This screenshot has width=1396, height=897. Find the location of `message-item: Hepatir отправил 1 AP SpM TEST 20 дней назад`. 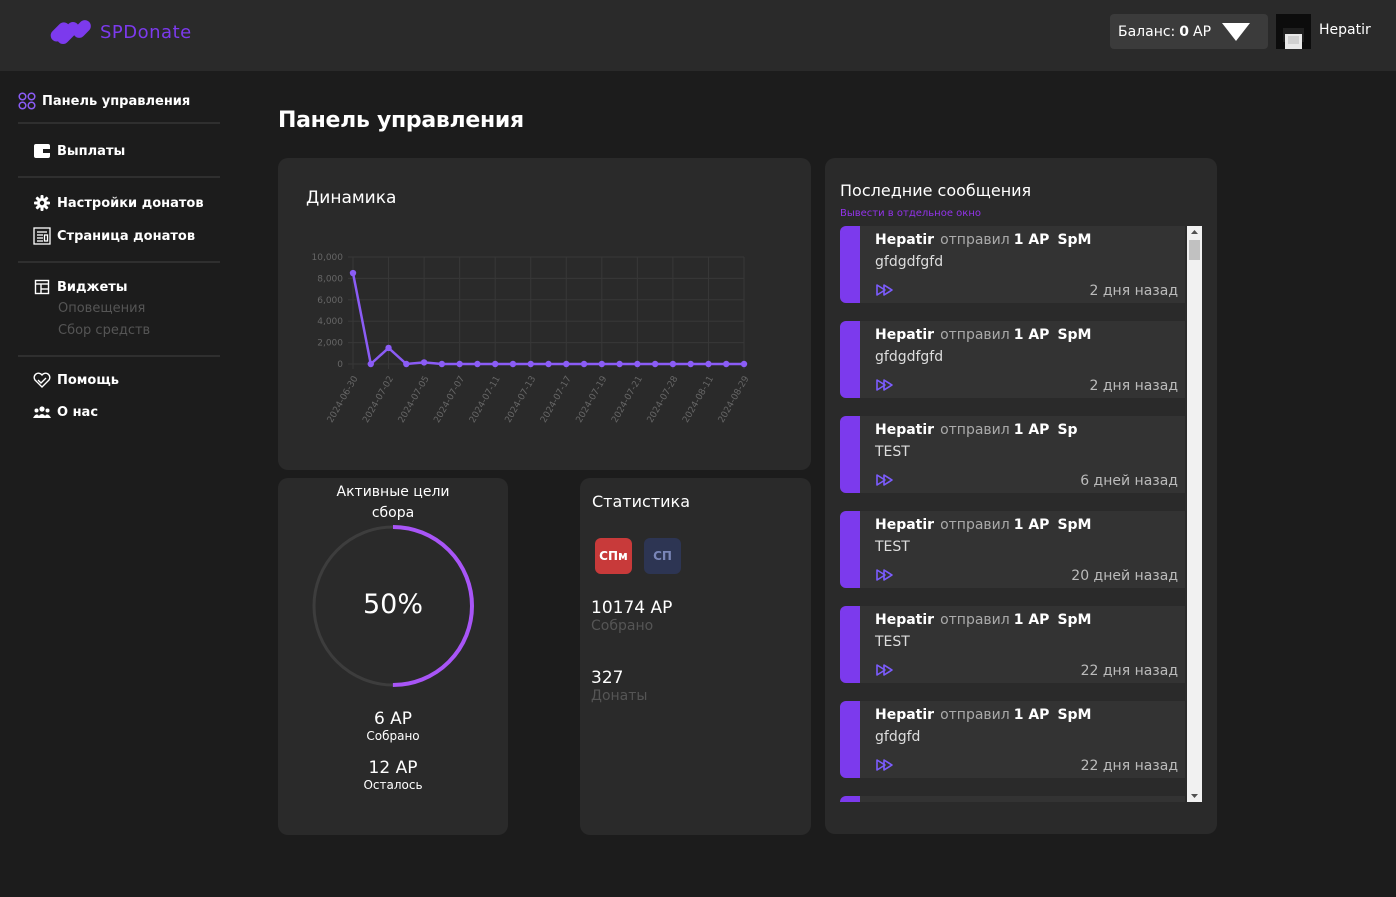

message-item: Hepatir отправил 1 AP SpM TEST 20 дней назад is located at coordinates (1012, 549).